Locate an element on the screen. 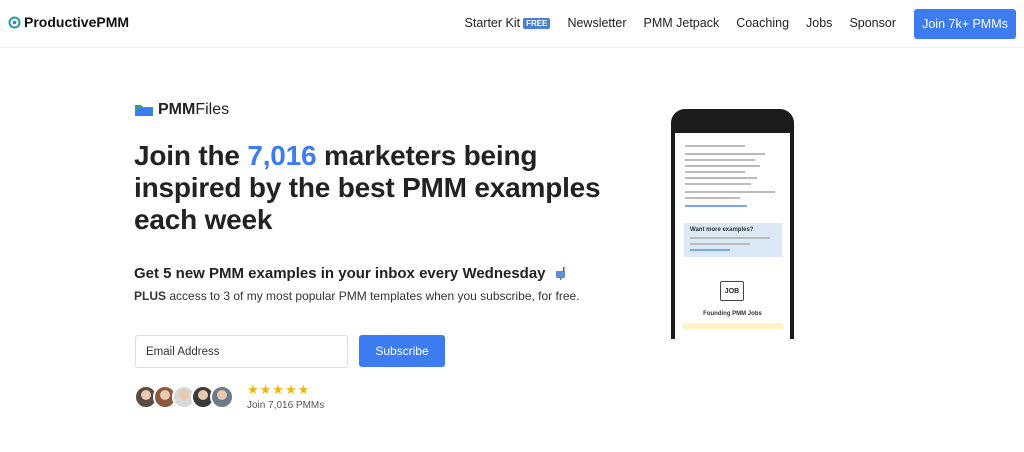  promo-card: Want more examples? is located at coordinates (733, 240).